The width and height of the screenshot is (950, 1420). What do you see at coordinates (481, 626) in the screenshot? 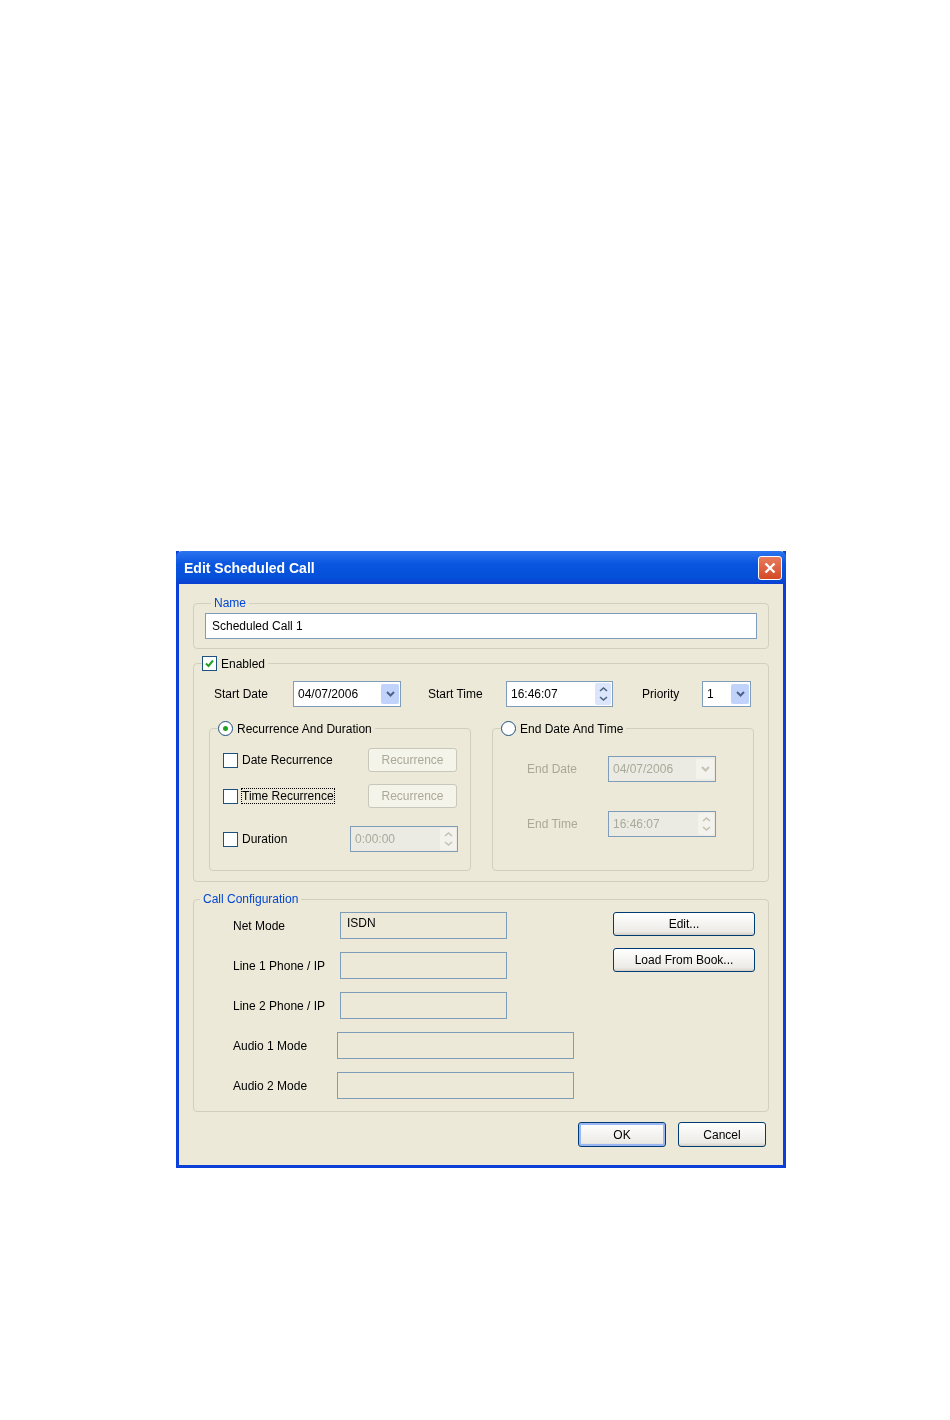
I see `name-field: Scheduled Call 1` at bounding box center [481, 626].